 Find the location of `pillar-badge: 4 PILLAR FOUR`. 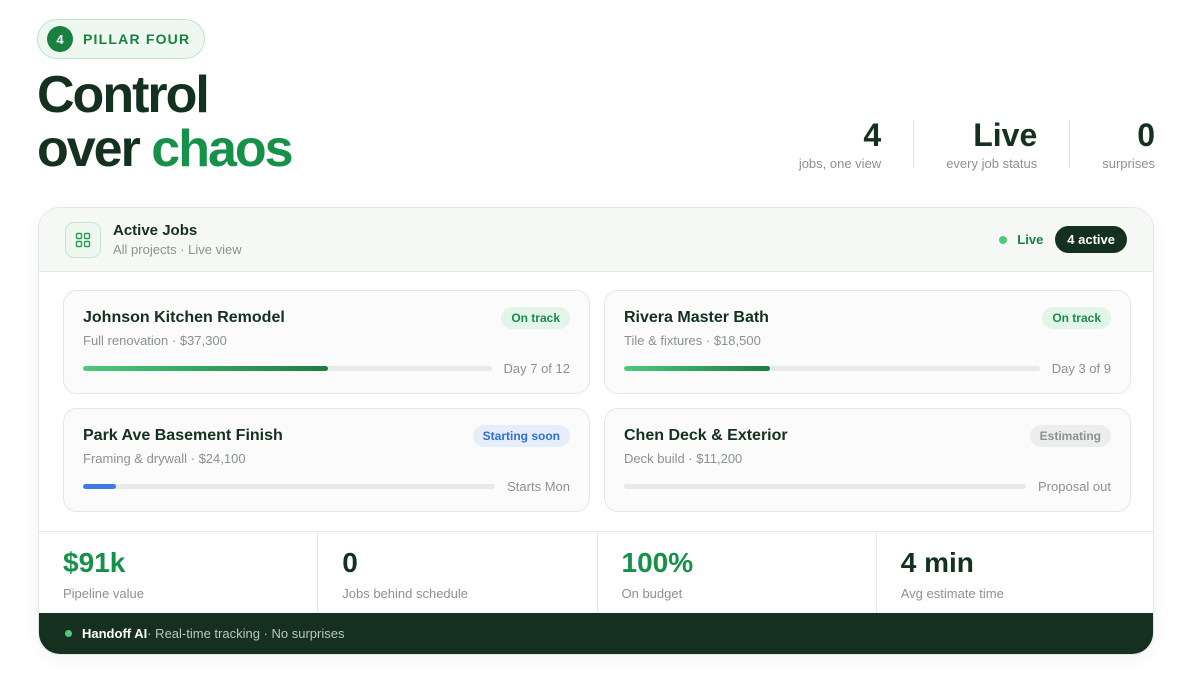

pillar-badge: 4 PILLAR FOUR is located at coordinates (121, 39).